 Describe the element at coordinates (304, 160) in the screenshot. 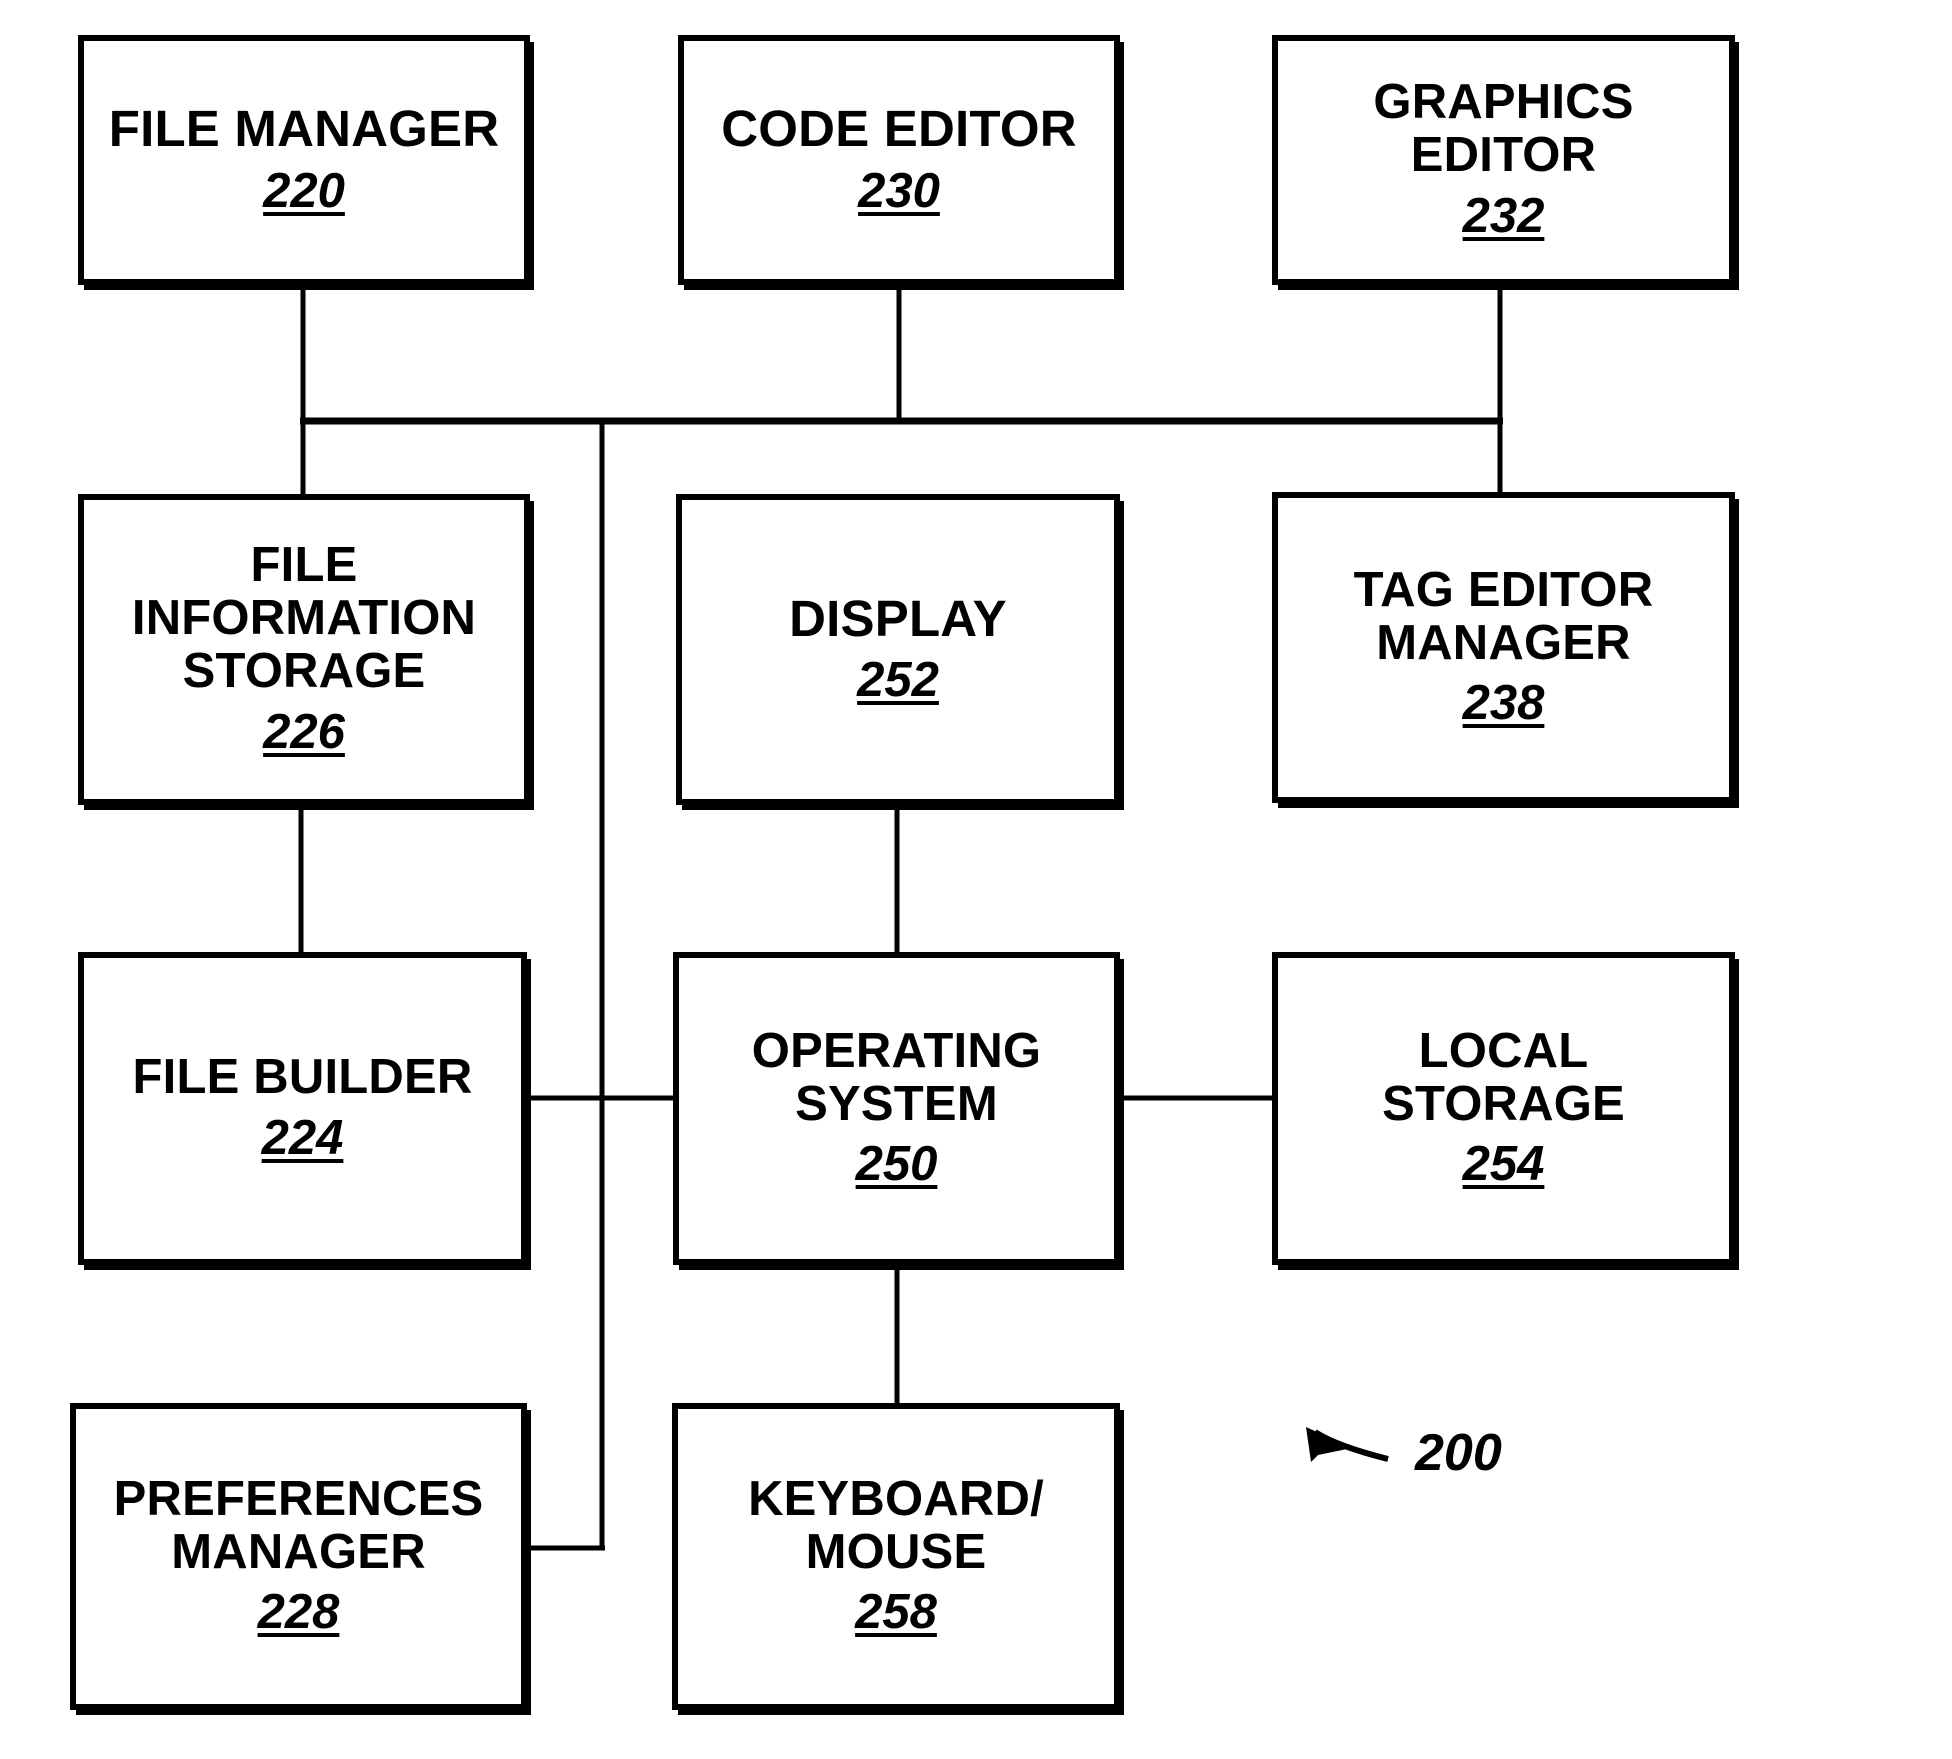

I see `block-file-manager: FILE MANAGER 220` at that location.